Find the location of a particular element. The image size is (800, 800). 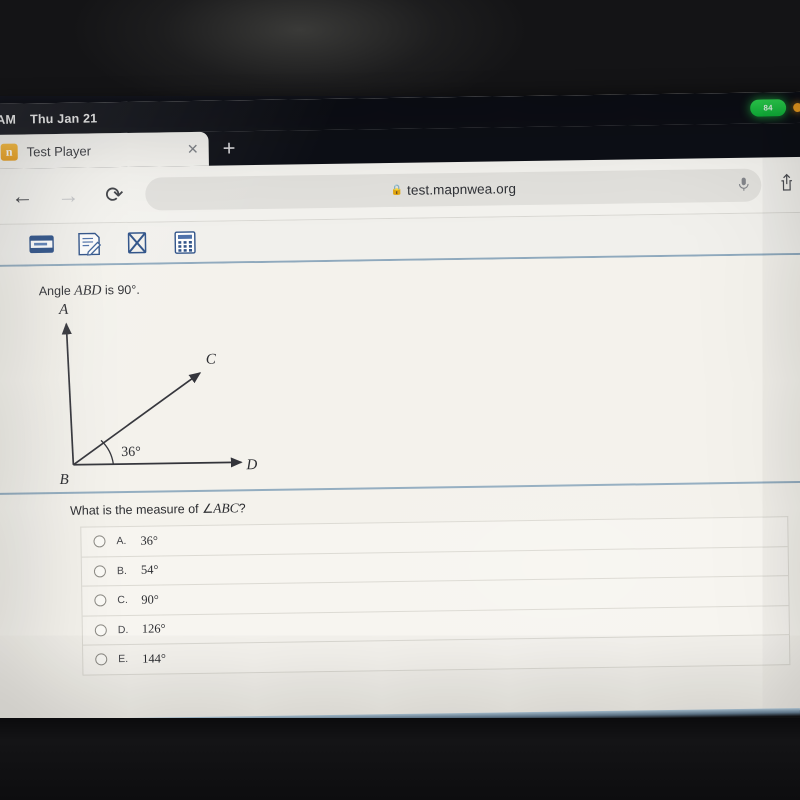

label-d: D is located at coordinates (251, 465).